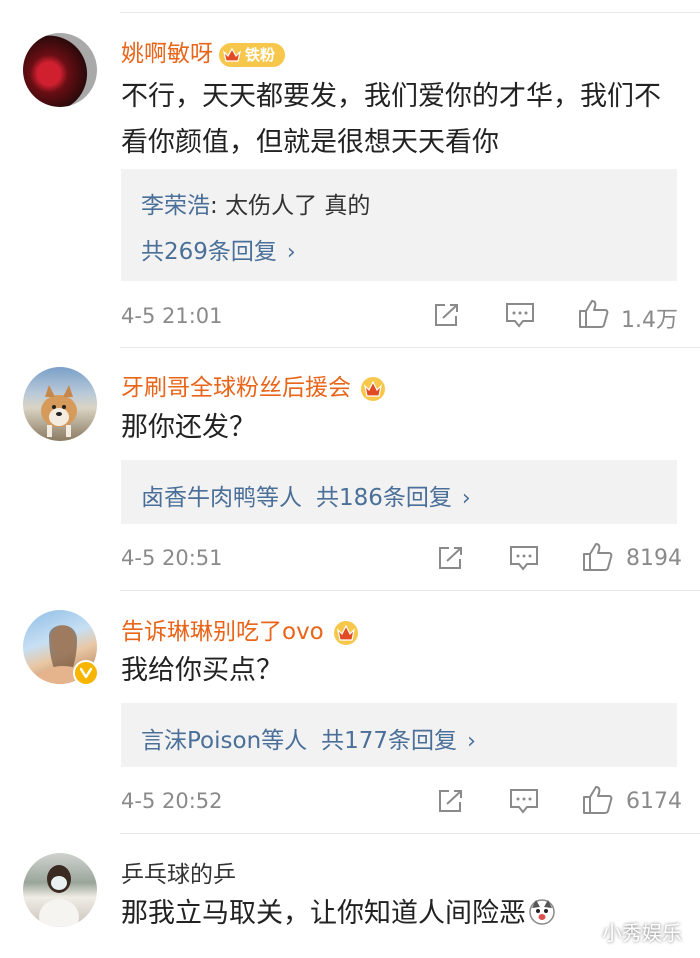  Describe the element at coordinates (399, 225) in the screenshot. I see `reply-preview-box: 李荣浩: 太伤人了 真的 共269条回复 ›` at that location.